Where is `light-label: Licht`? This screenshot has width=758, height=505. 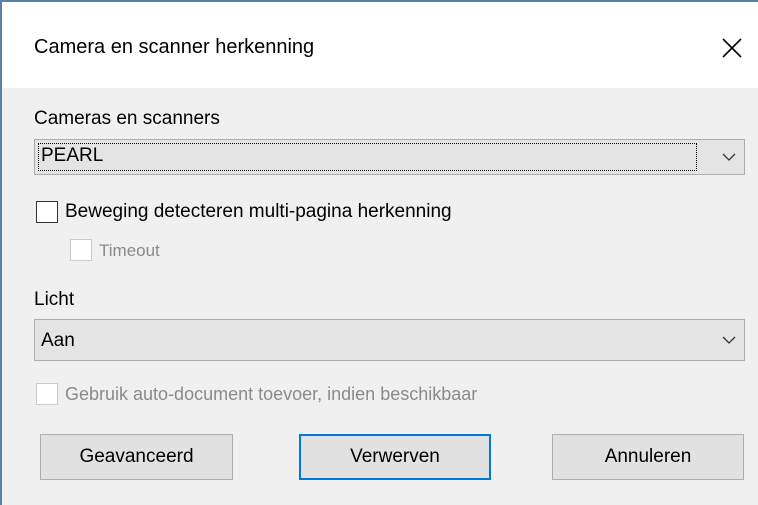
light-label: Licht is located at coordinates (54, 299).